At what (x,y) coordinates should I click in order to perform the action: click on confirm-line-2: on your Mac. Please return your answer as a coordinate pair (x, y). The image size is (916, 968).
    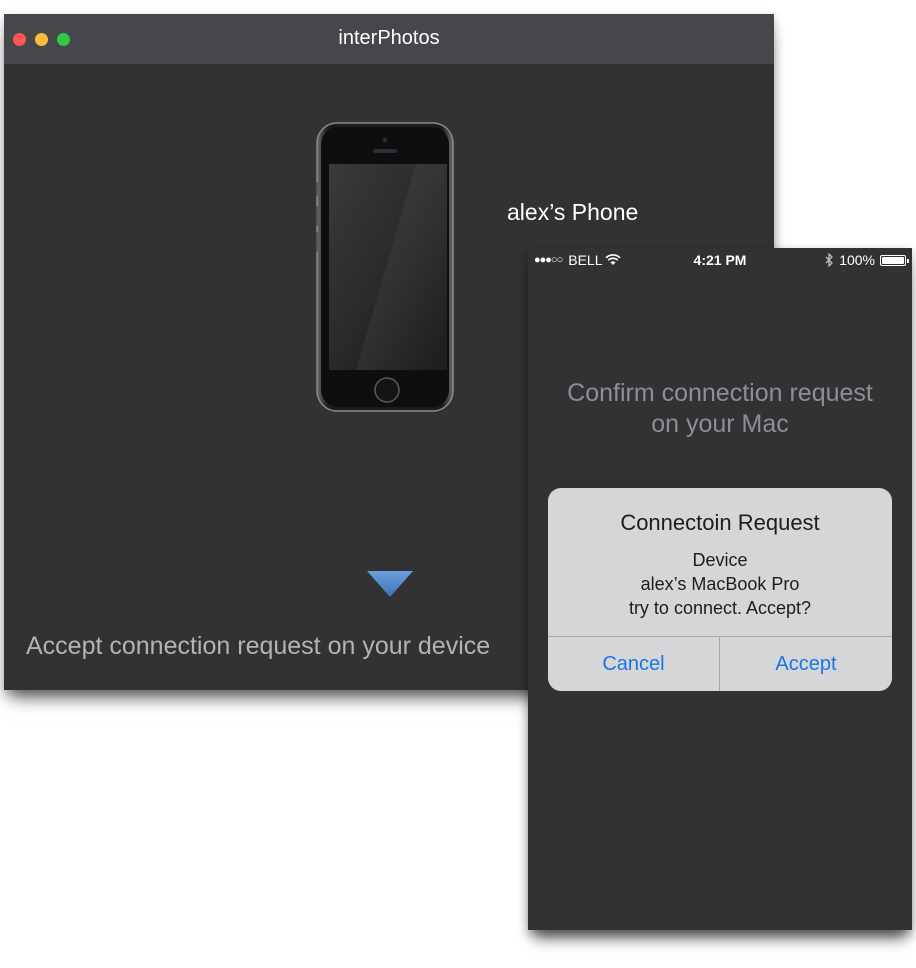
    Looking at the image, I should click on (720, 424).